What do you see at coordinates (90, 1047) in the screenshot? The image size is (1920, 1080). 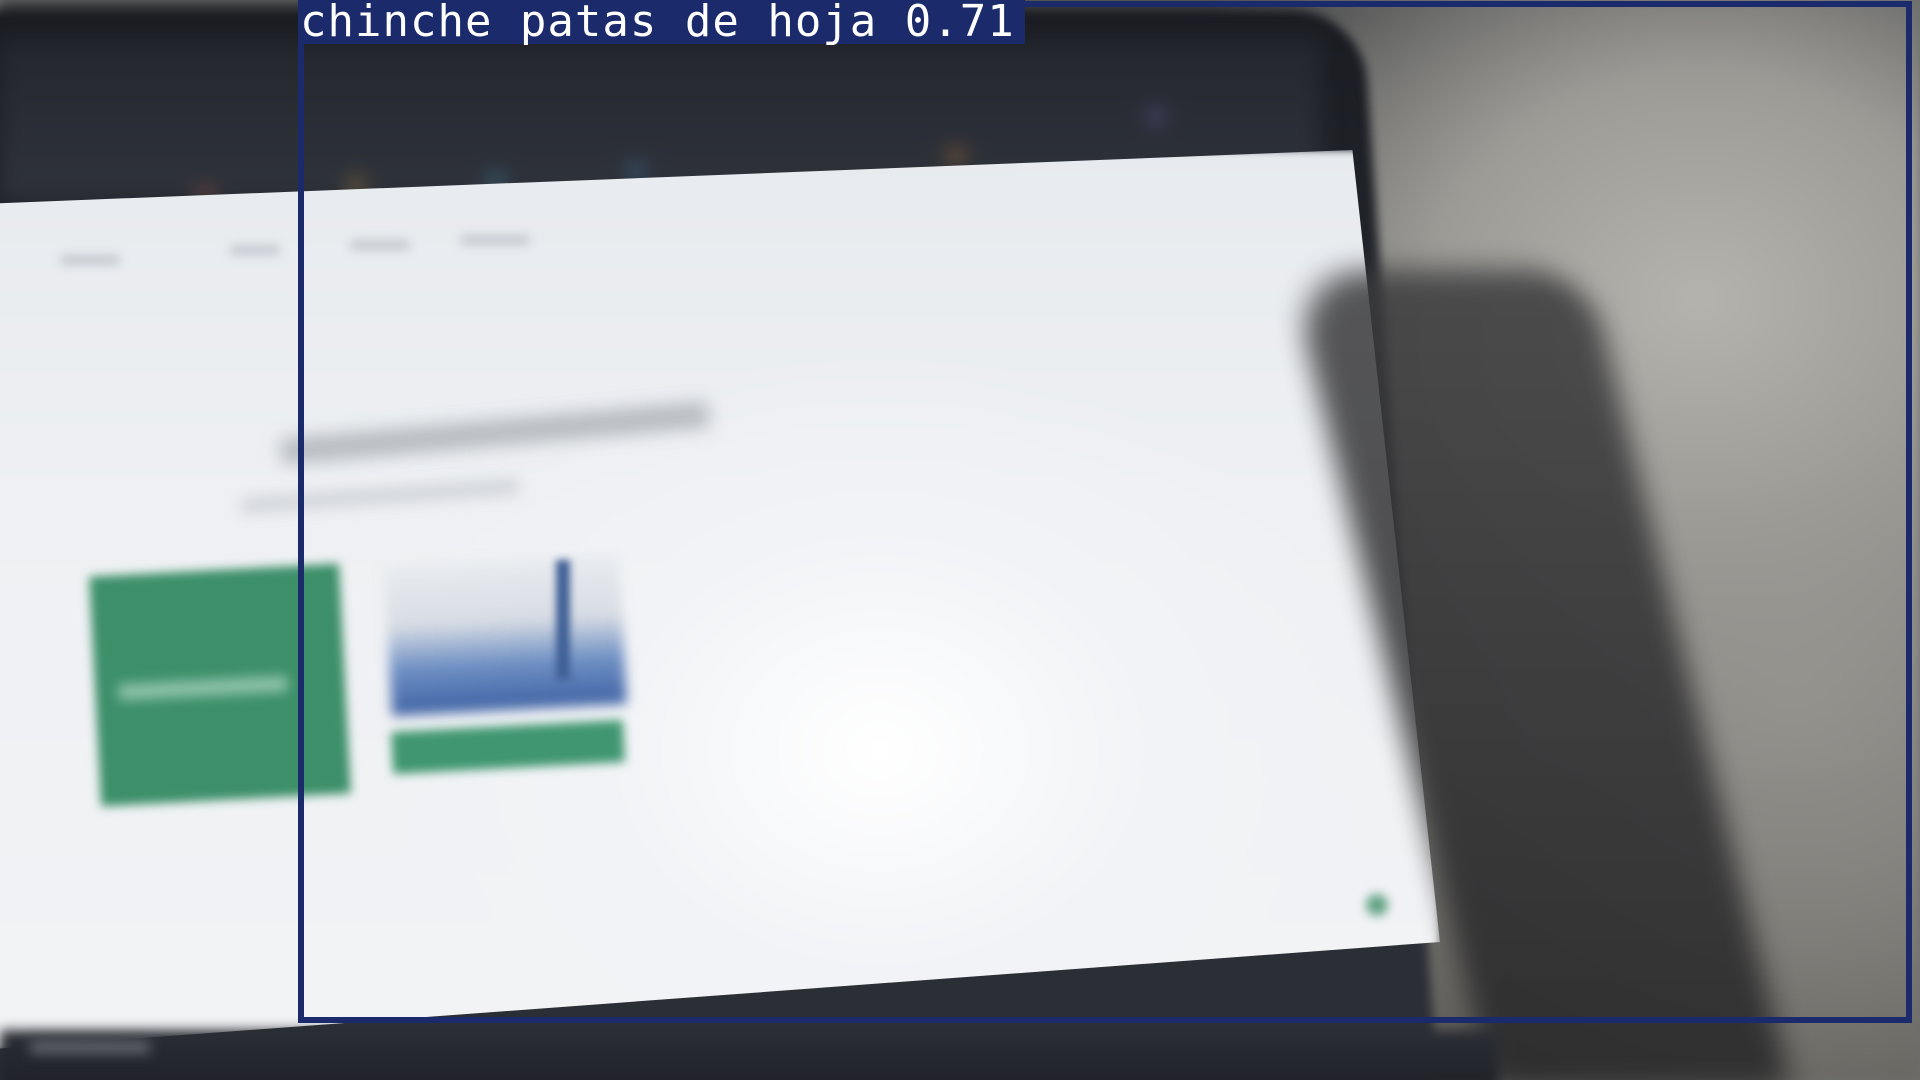 I see `blurred-corner-text` at bounding box center [90, 1047].